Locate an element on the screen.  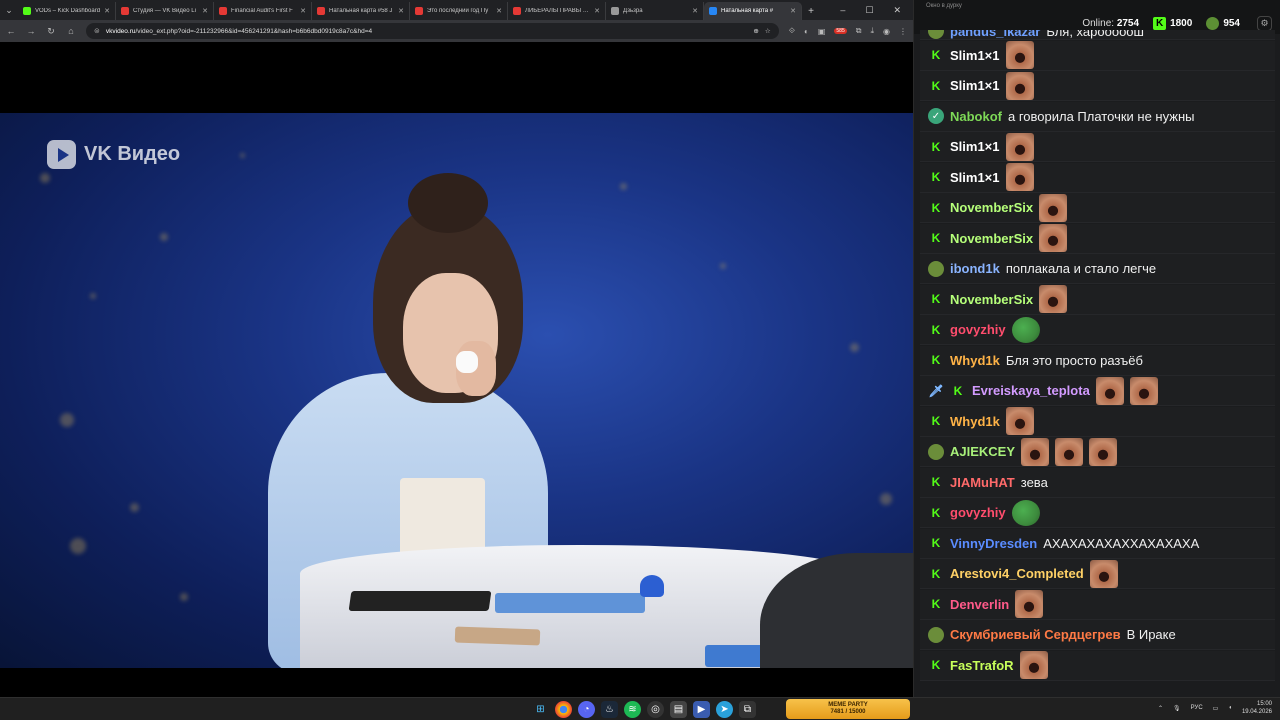
extensions-puzzle-icon: ⧉ is located at coordinates (859, 31).